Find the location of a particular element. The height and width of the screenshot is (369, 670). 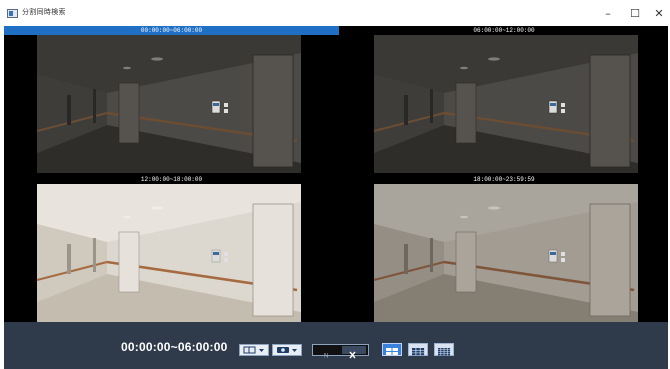

pane-time-label: 00:00:00~06:00:00 is located at coordinates (171, 30).